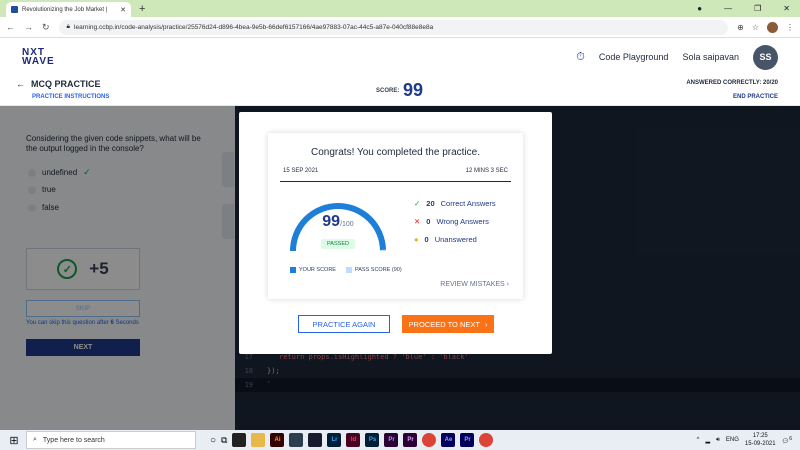 This screenshot has width=800, height=450. Describe the element at coordinates (388, 91) in the screenshot. I see `score-label: SCORE:` at that location.